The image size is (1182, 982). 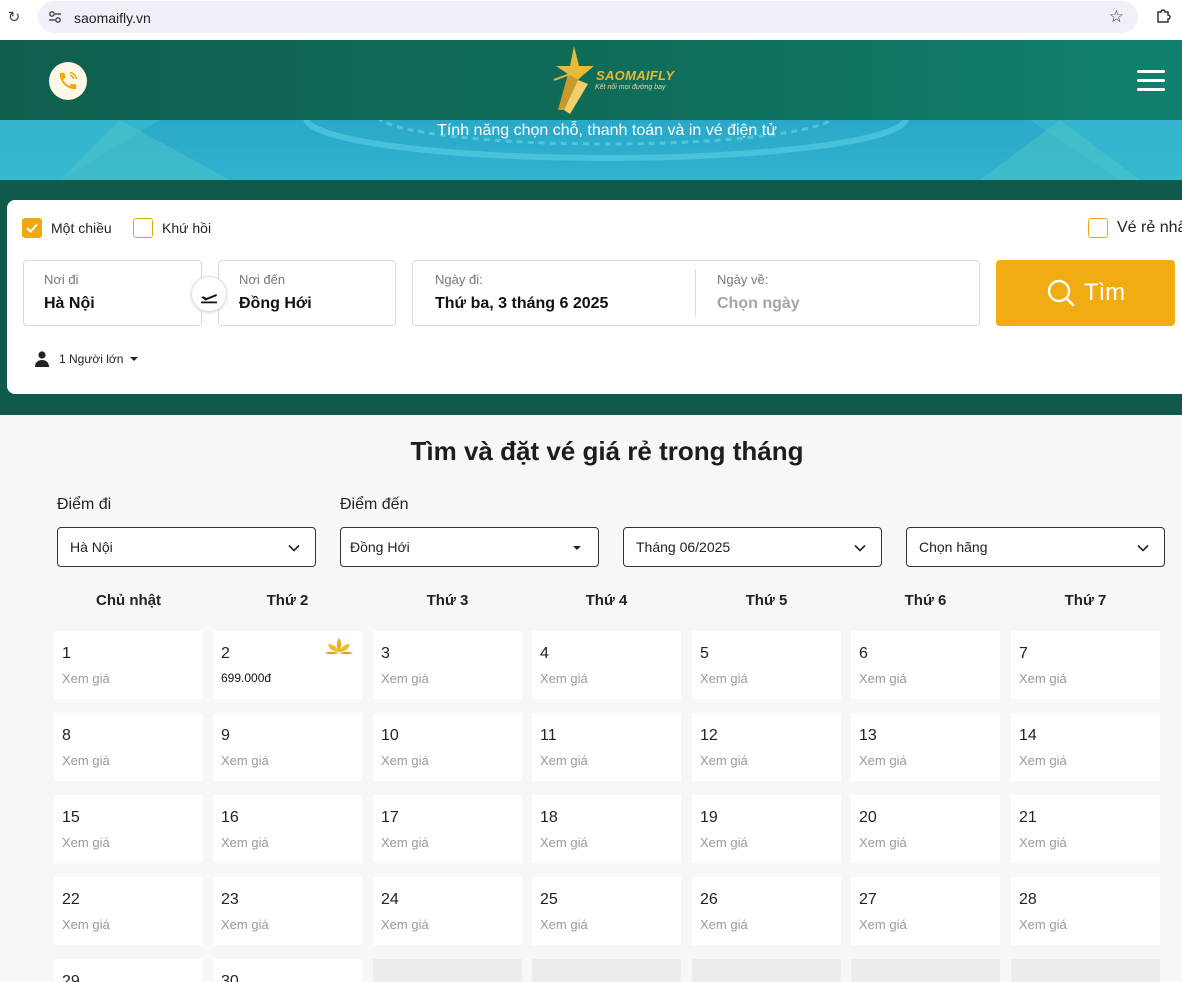 I want to click on calendar-day-cell: 22 Xem giá, so click(x=128, y=911).